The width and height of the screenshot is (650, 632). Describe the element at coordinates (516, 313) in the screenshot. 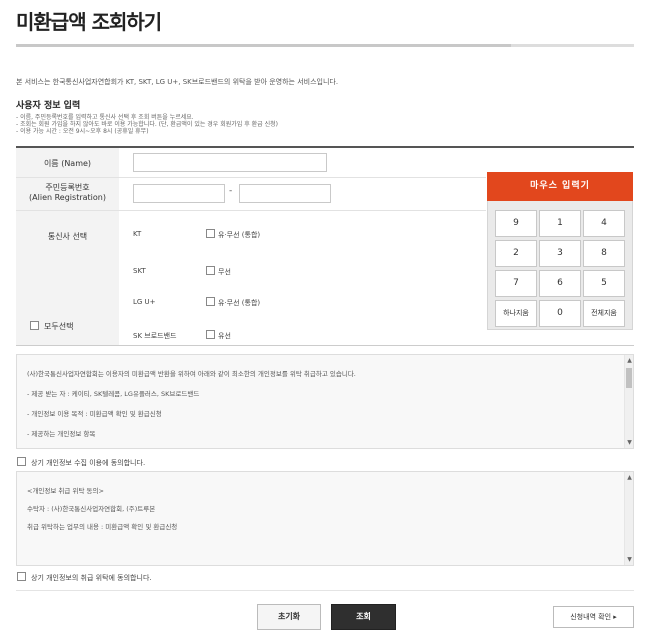

I see `keypad-backspace-button: 하나지움` at that location.